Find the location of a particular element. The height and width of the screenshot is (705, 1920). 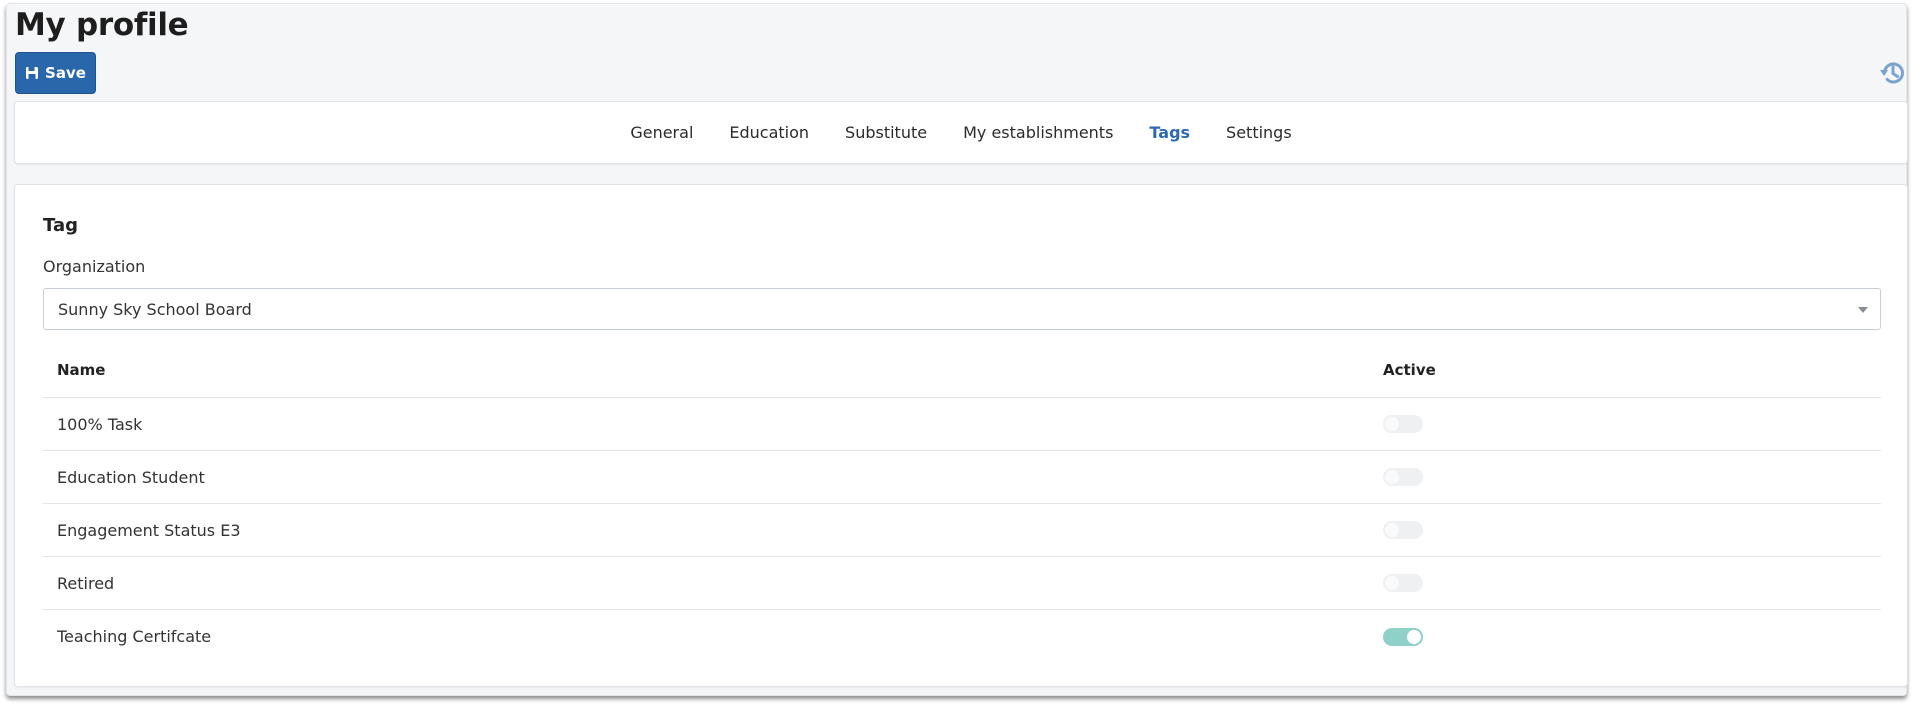

organization-label: Organization is located at coordinates (94, 266).